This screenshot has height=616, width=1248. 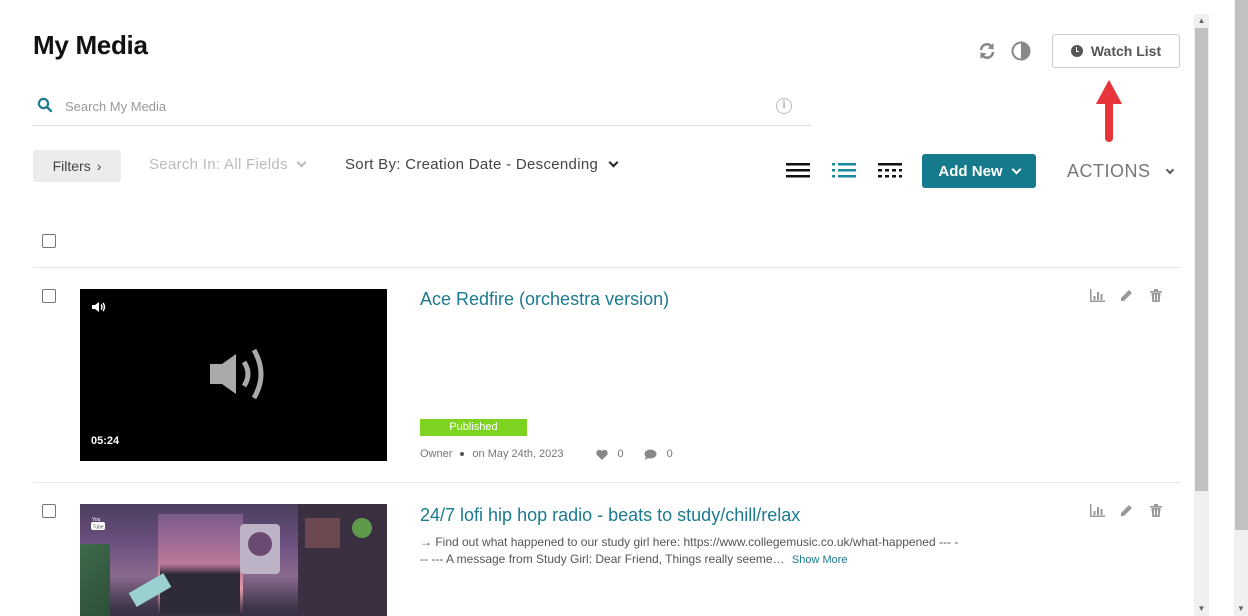 I want to click on list-view-icon, so click(x=844, y=170).